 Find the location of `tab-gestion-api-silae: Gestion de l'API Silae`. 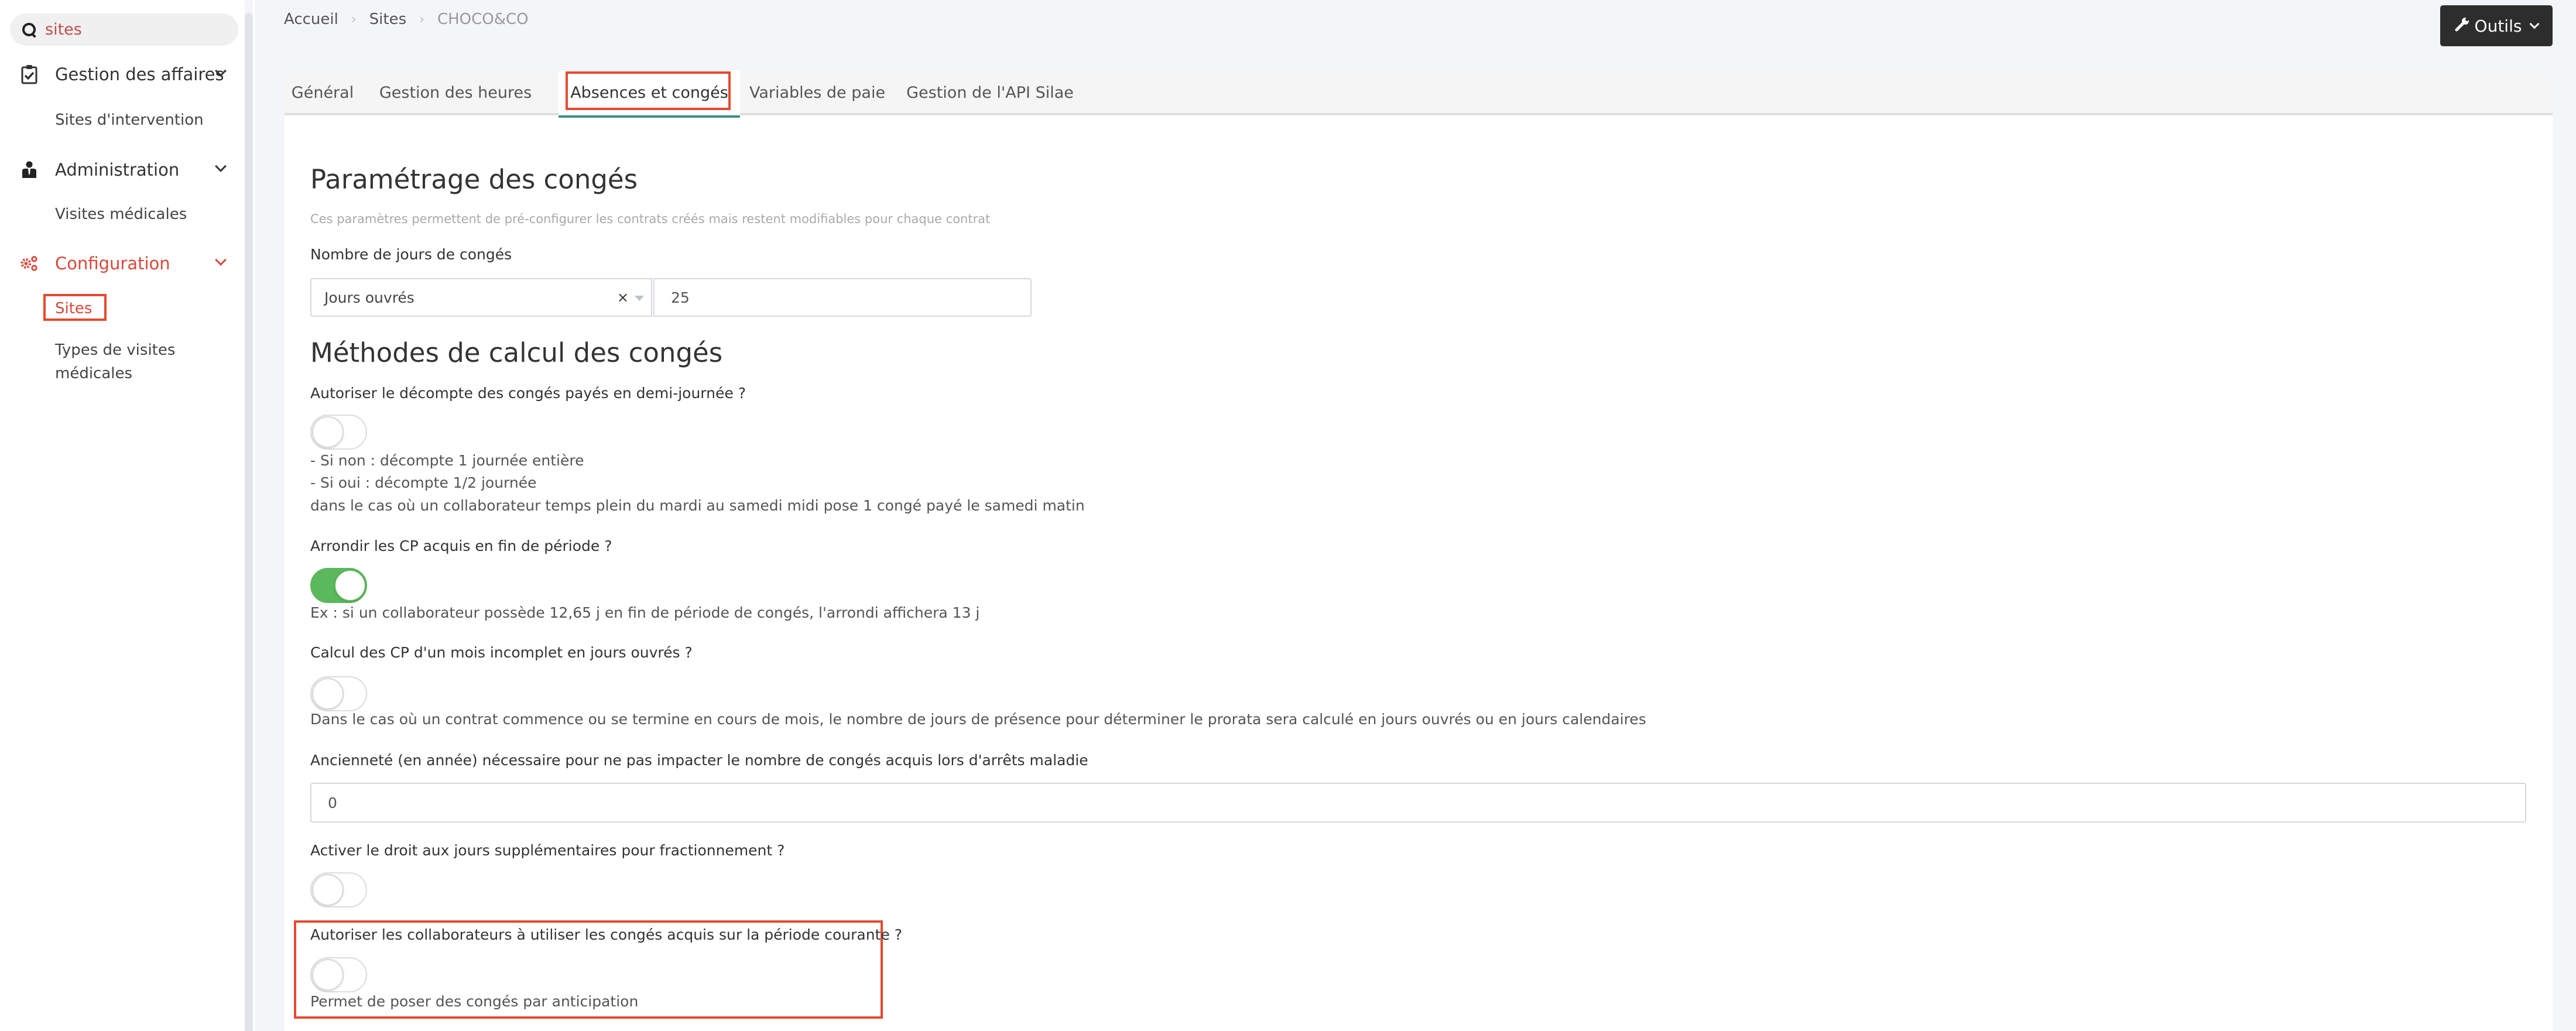

tab-gestion-api-silae: Gestion de l'API Silae is located at coordinates (990, 92).